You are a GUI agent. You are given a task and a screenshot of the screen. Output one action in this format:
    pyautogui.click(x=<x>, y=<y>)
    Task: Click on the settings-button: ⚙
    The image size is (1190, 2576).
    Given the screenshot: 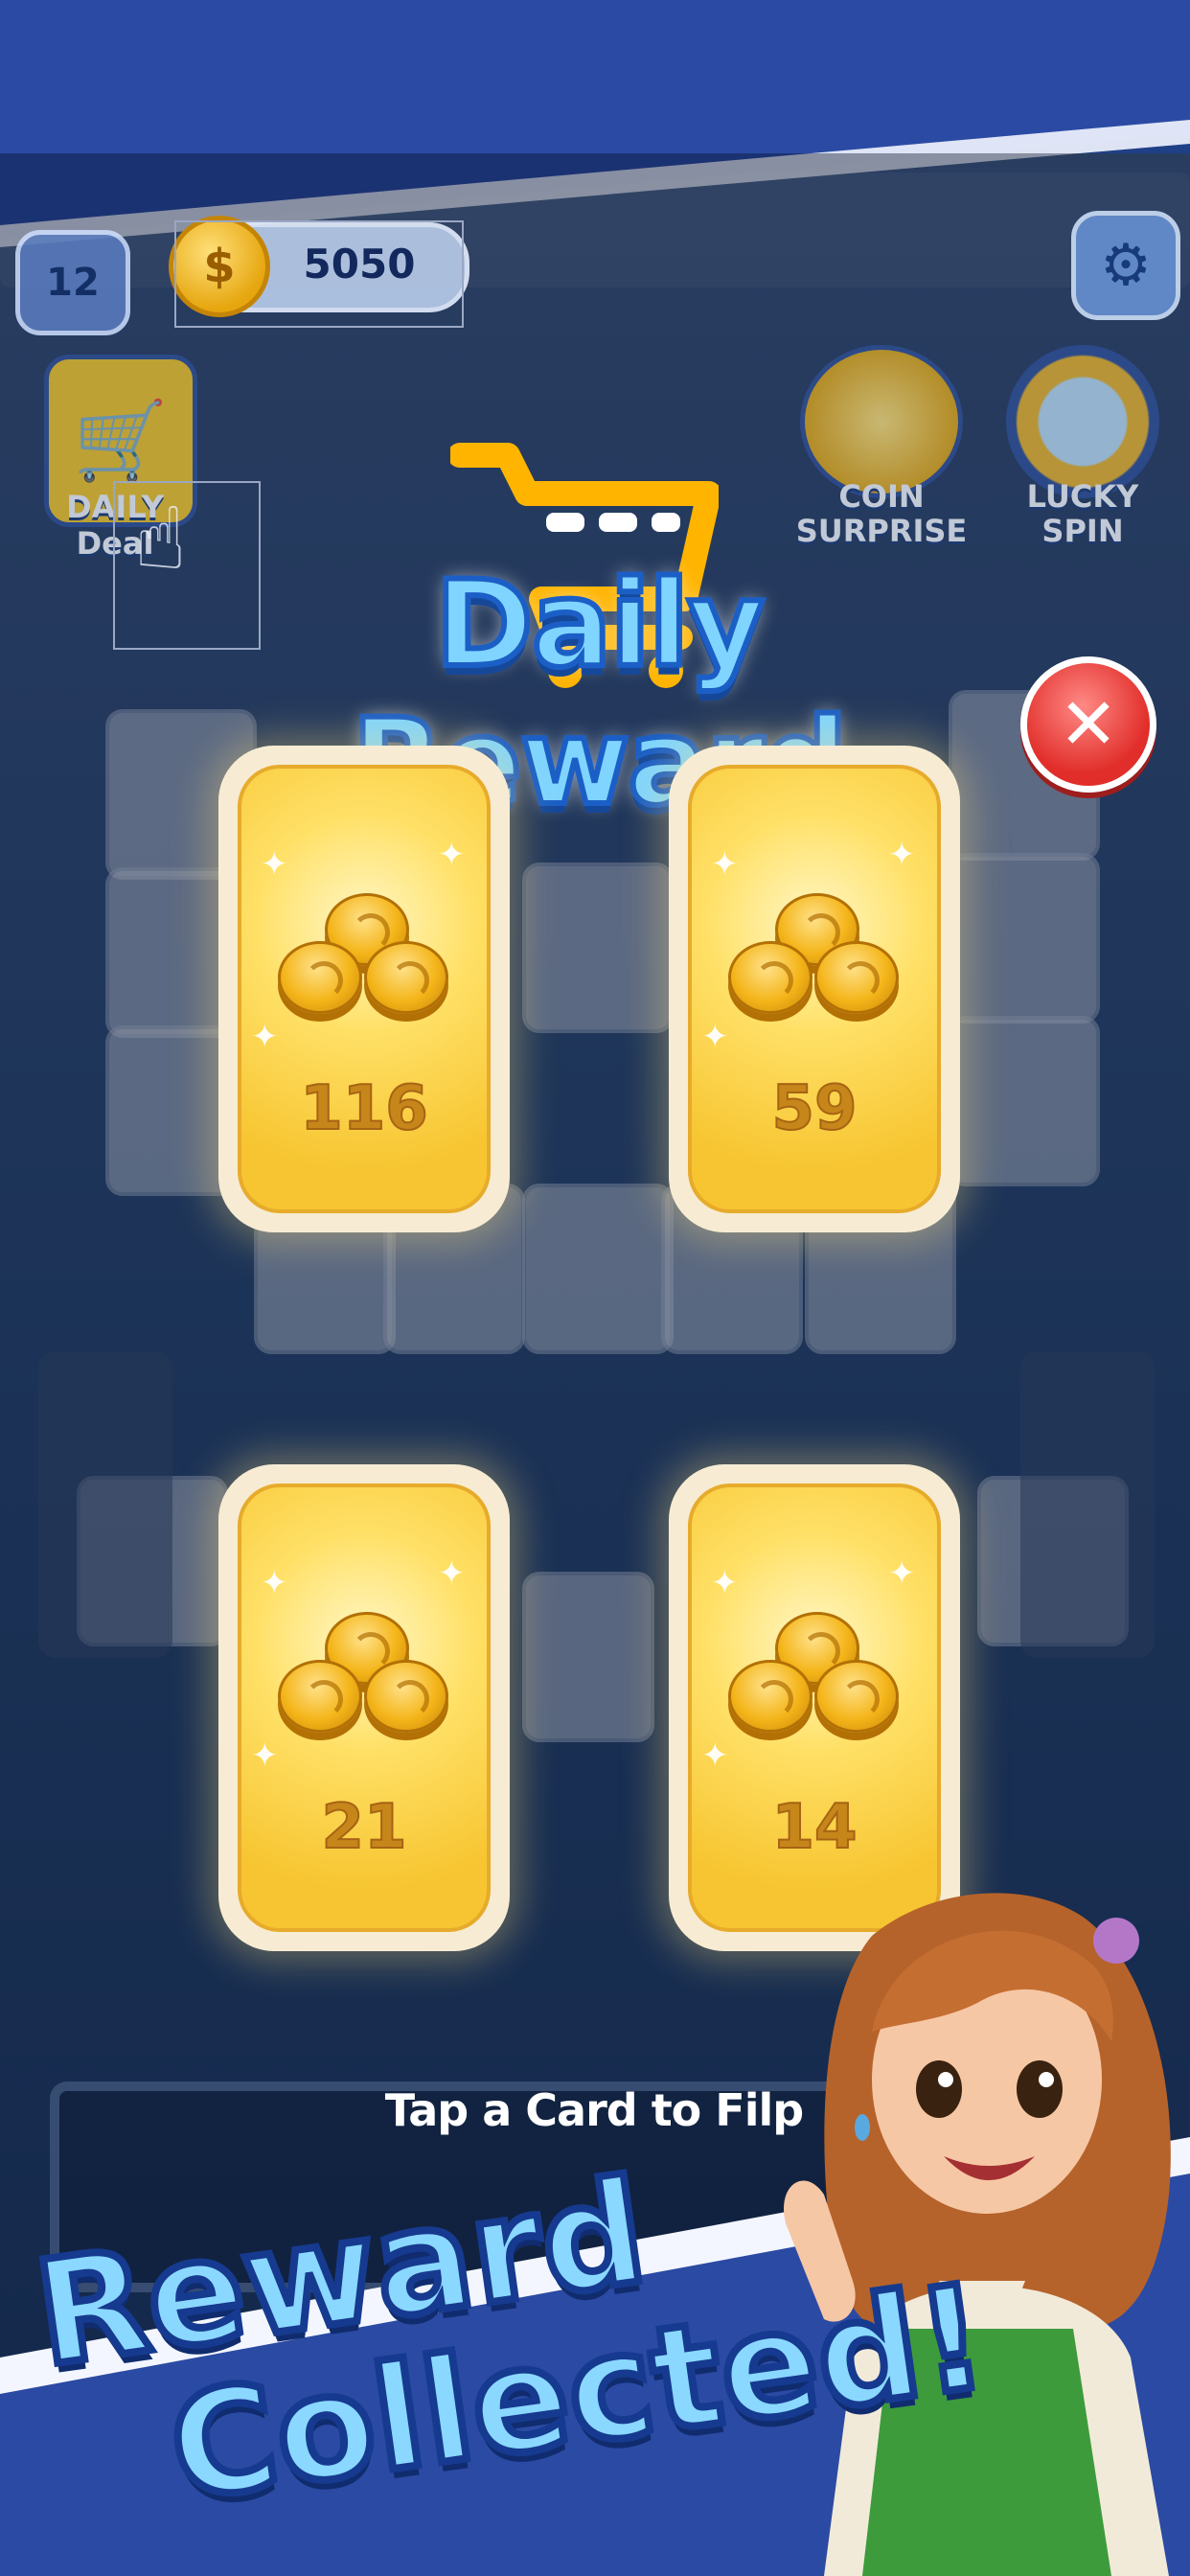 What is the action you would take?
    pyautogui.click(x=1126, y=265)
    